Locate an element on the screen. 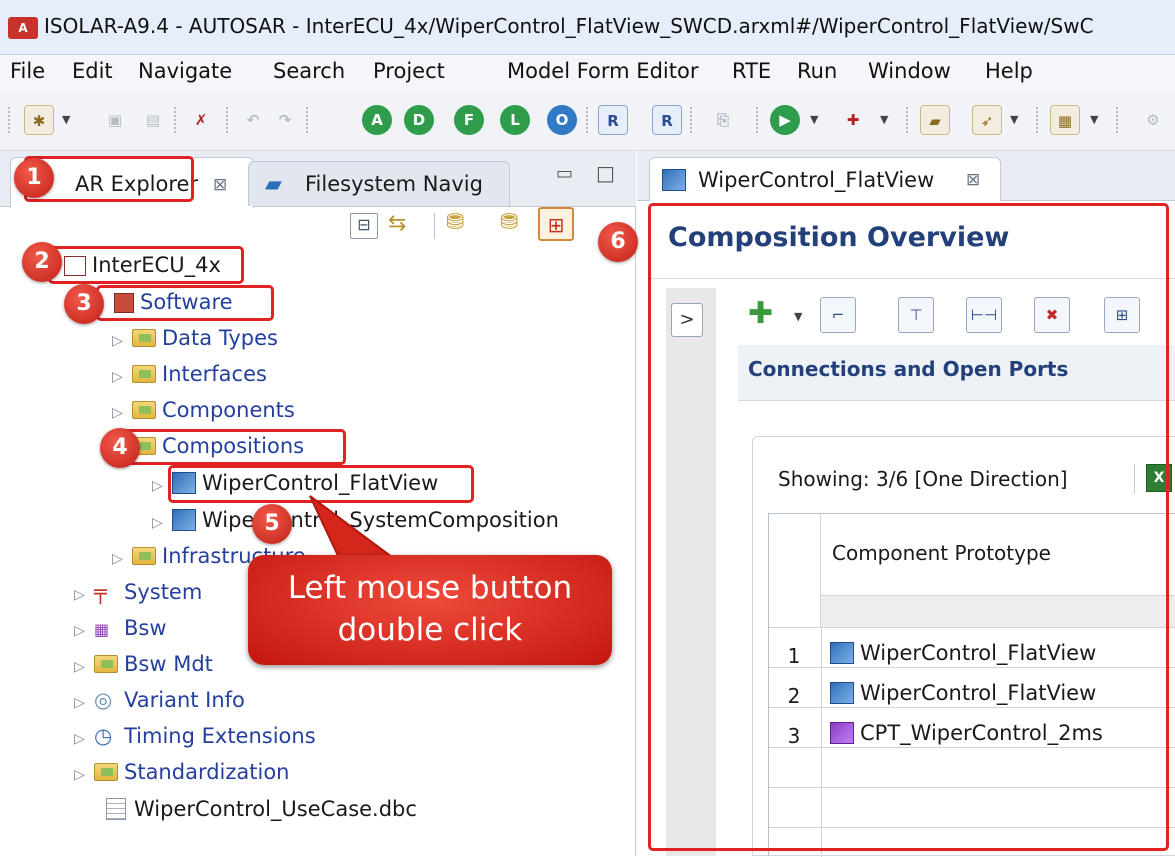 Image resolution: width=1175 pixels, height=857 pixels. folder-icon: ▰ is located at coordinates (273, 184).